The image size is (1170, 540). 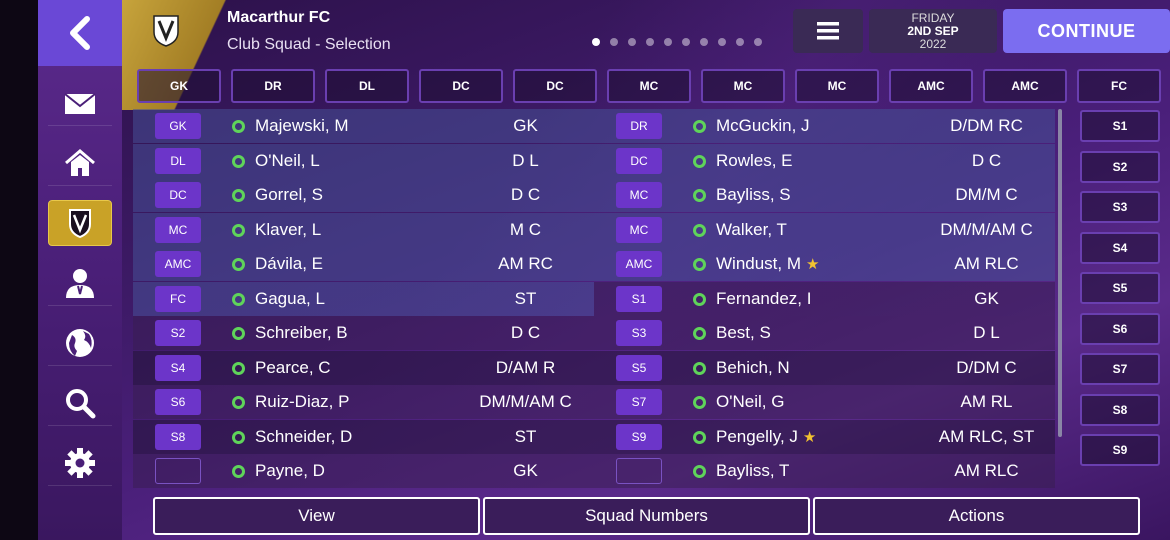 I want to click on position-badge: S1, so click(x=639, y=299).